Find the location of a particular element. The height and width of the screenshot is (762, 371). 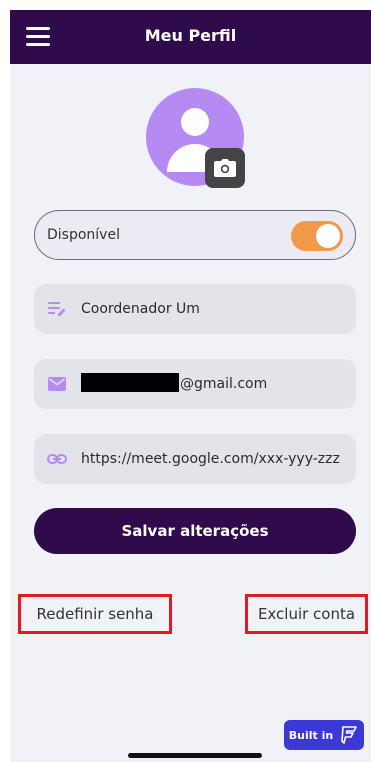

reset-password-button: Redefinir senha is located at coordinates (95, 614).